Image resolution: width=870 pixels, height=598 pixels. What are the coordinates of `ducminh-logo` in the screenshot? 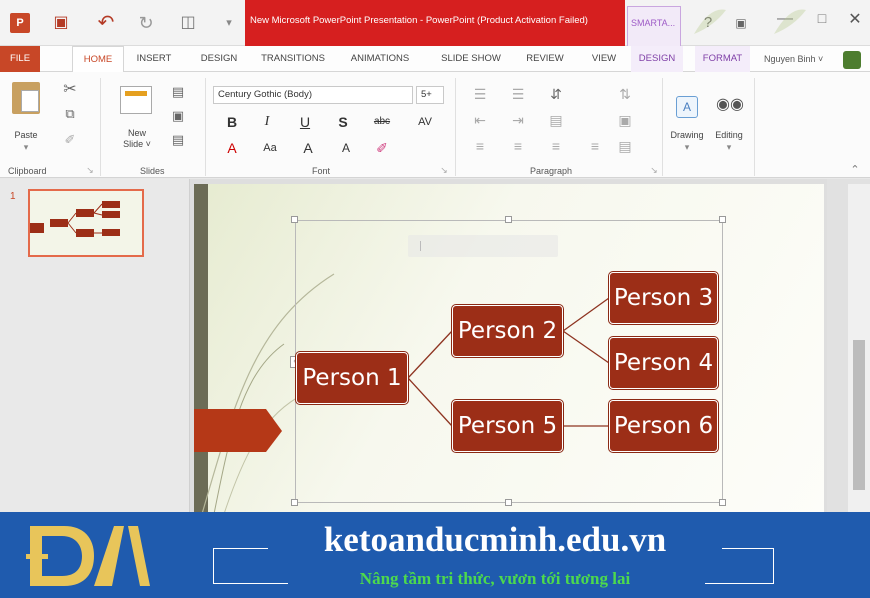 It's located at (88, 556).